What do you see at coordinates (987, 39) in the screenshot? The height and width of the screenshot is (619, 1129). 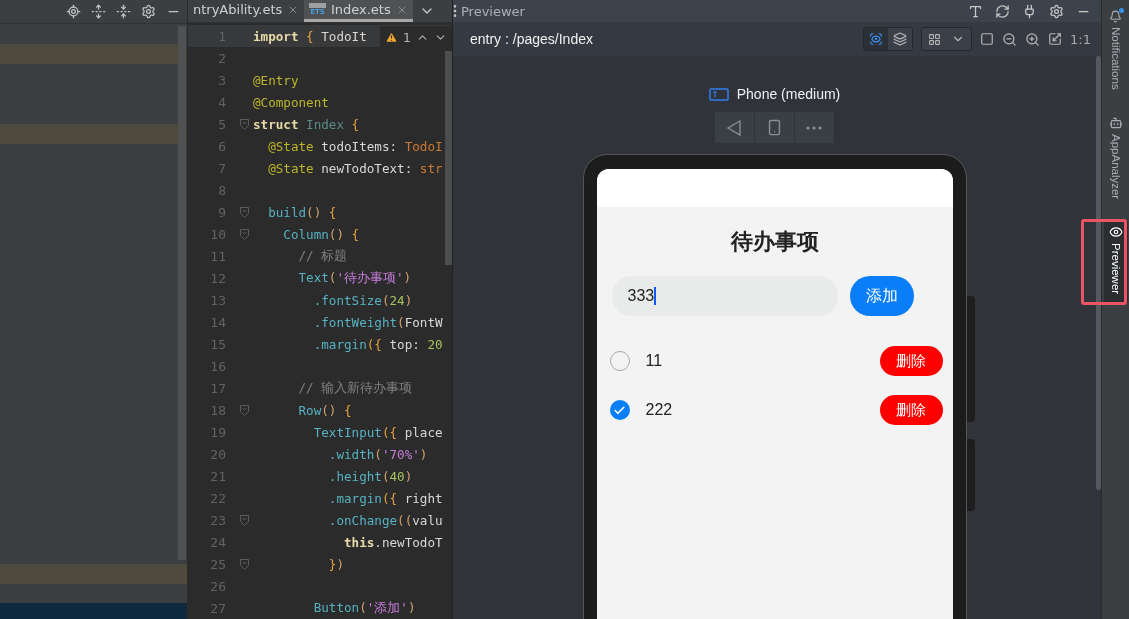 I see `fit-frame-icon` at bounding box center [987, 39].